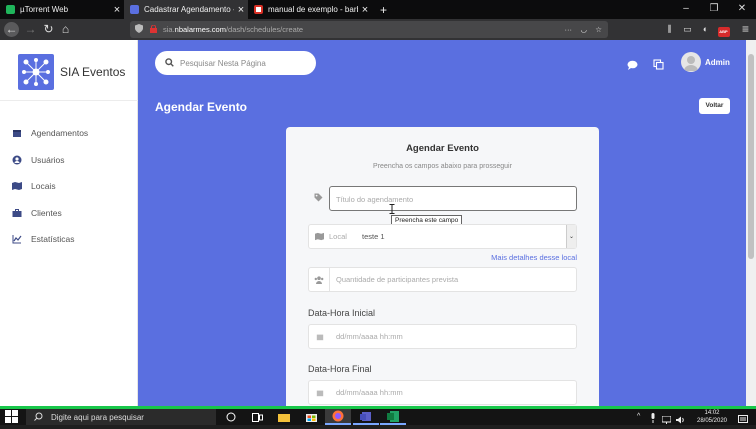 This screenshot has width=756, height=429. I want to click on teams-icon, so click(366, 417).